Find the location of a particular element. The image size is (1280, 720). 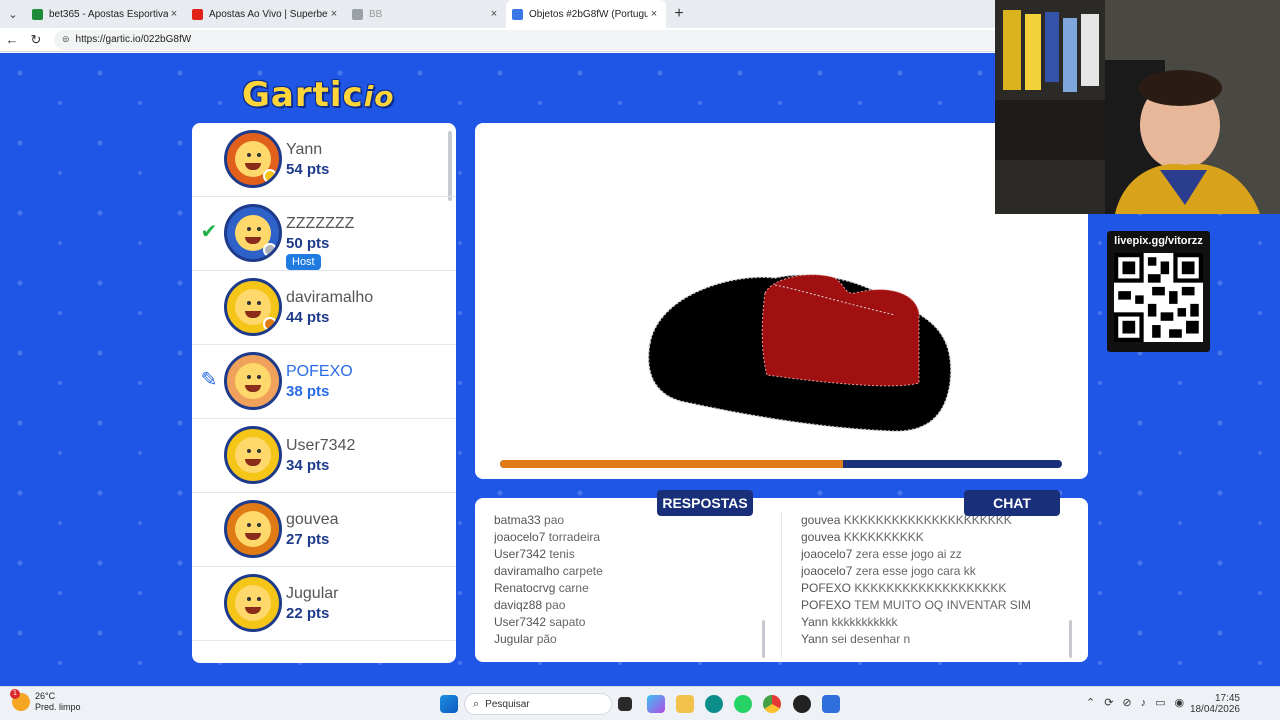

tab-title: bet365 - Apostas Esportivas Online is located at coordinates (108, 14).